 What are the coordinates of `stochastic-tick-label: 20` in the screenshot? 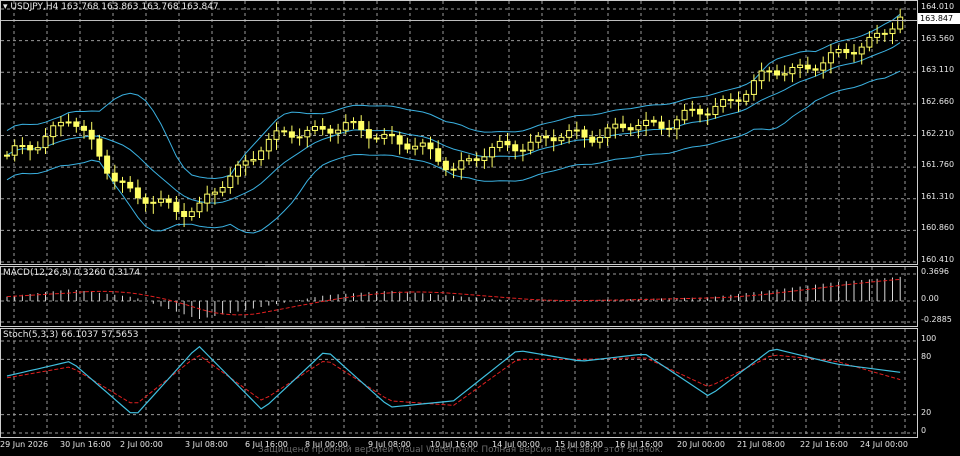 It's located at (926, 412).